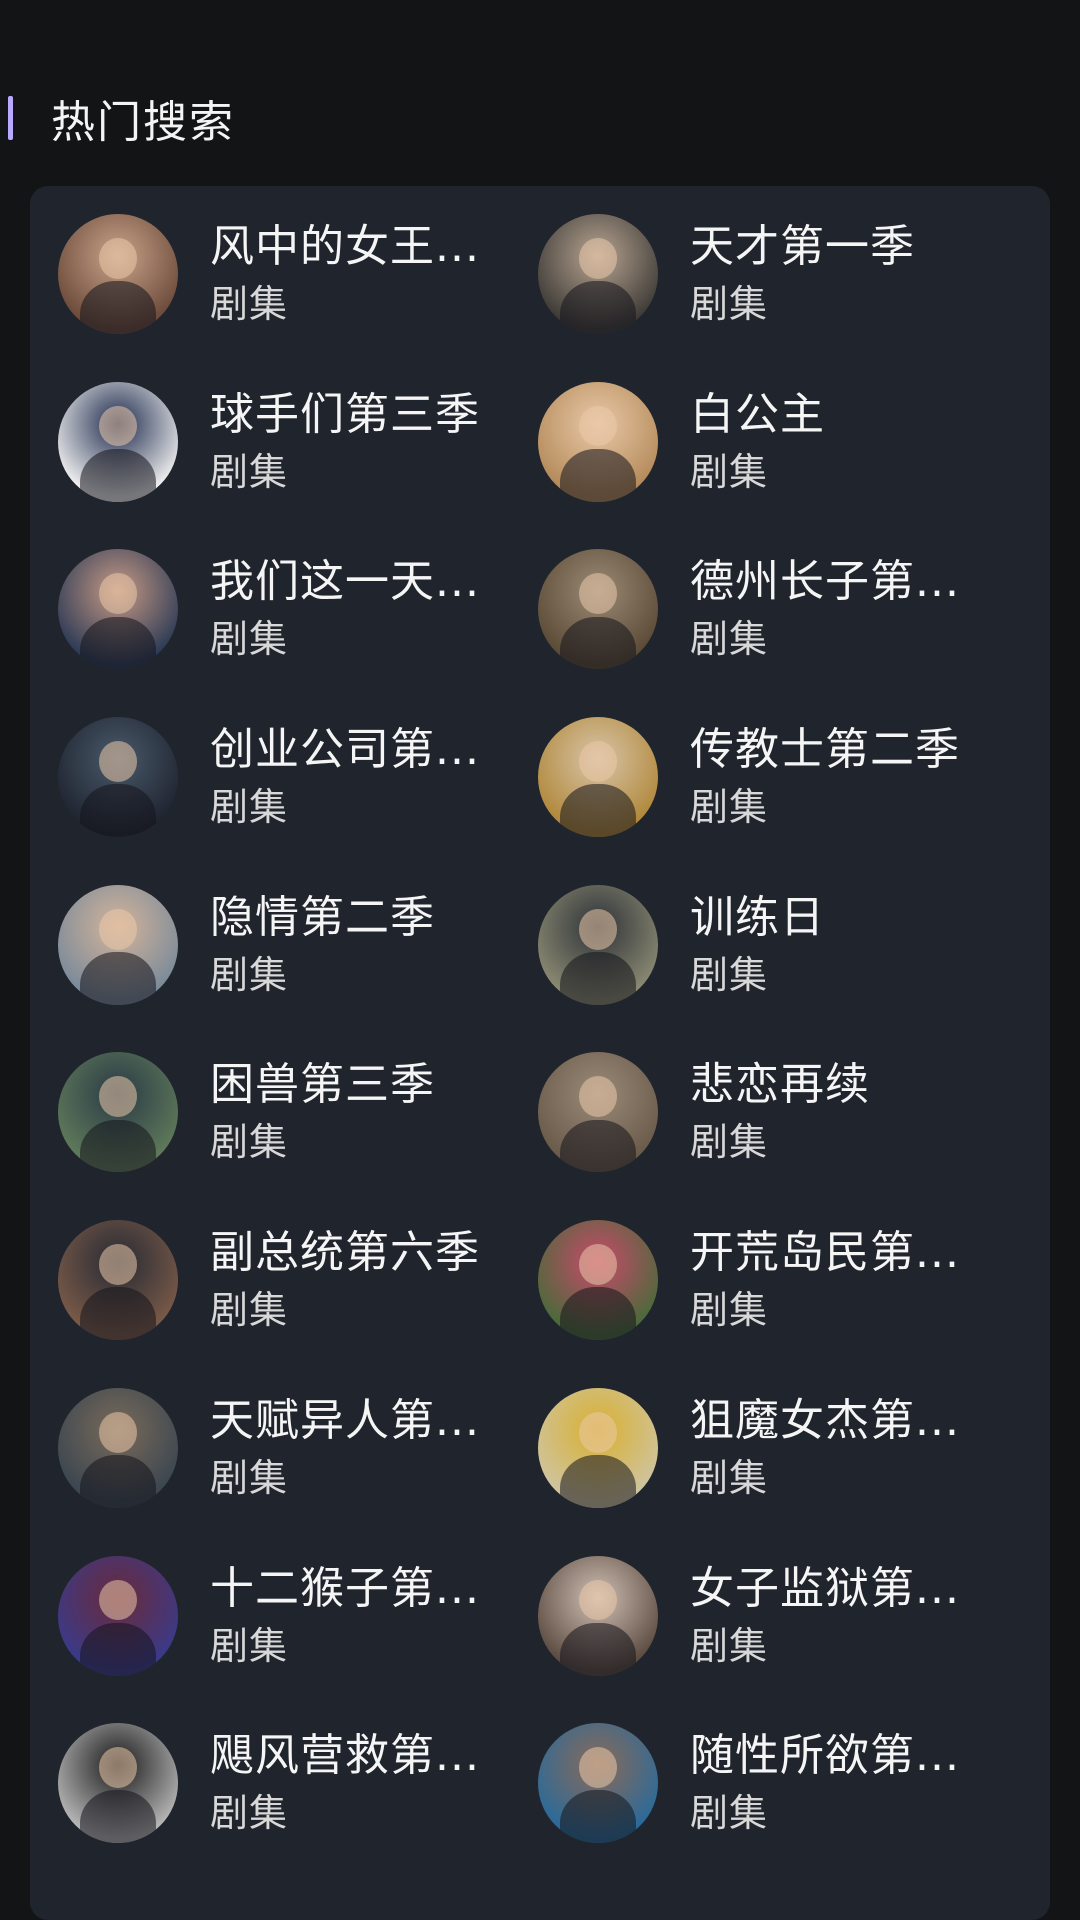 Image resolution: width=1080 pixels, height=1920 pixels. What do you see at coordinates (840, 777) in the screenshot?
I see `item-text: 传教士第二季 剧集` at bounding box center [840, 777].